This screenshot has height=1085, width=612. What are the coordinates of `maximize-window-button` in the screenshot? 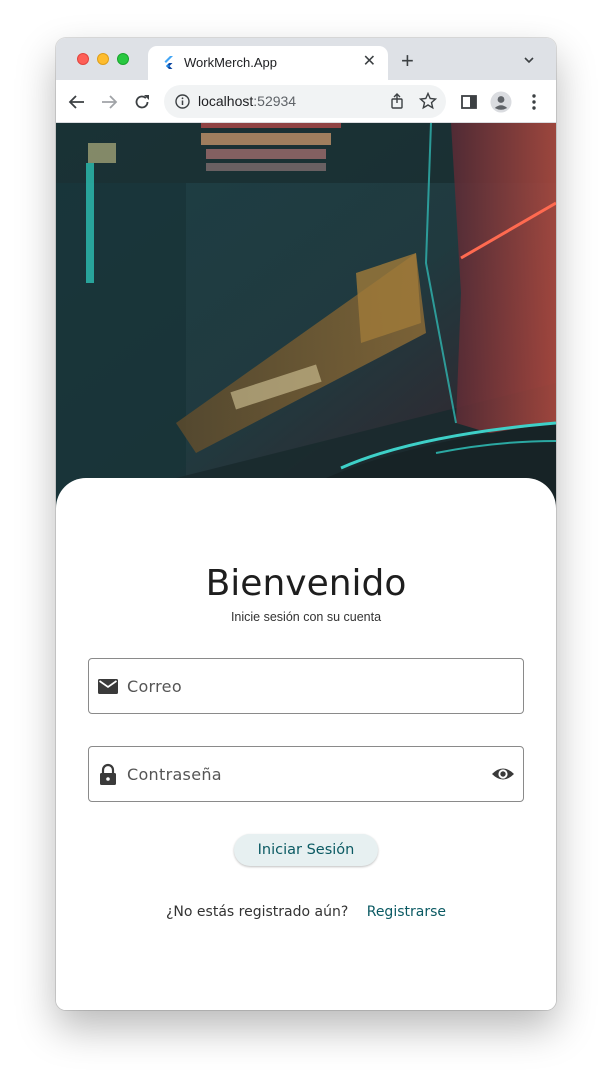 It's located at (123, 59).